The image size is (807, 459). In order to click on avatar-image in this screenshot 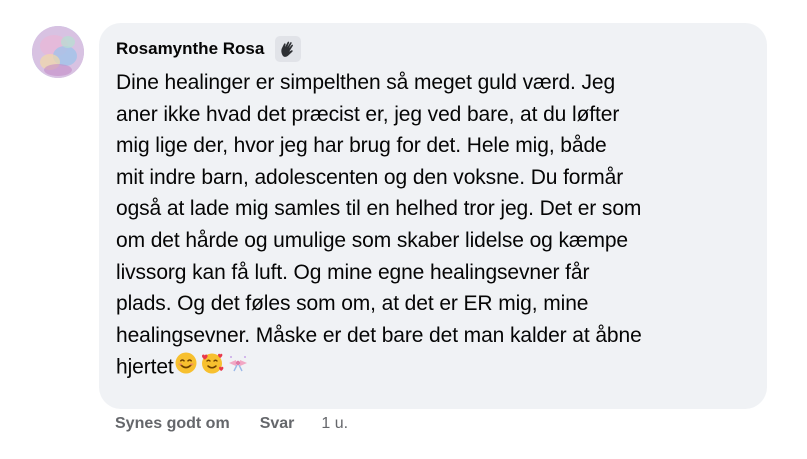, I will do `click(58, 52)`.